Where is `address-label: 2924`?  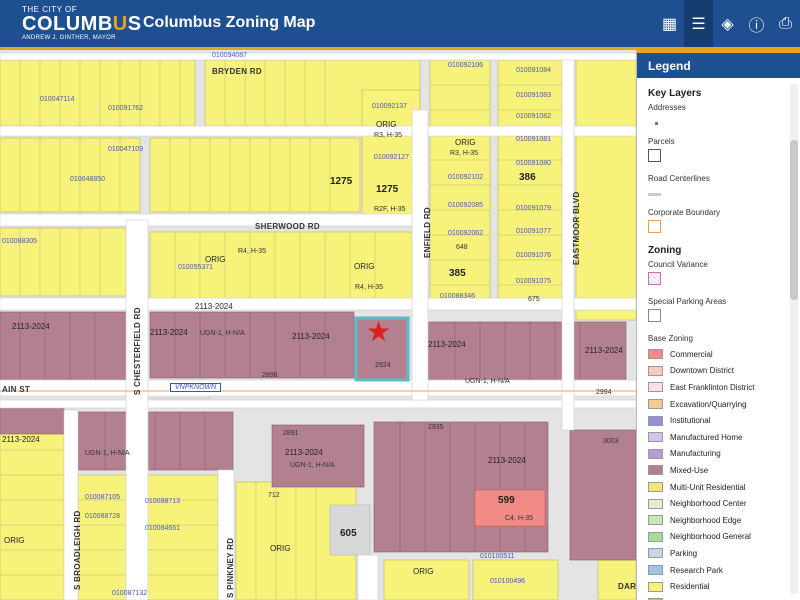 address-label: 2924 is located at coordinates (383, 365).